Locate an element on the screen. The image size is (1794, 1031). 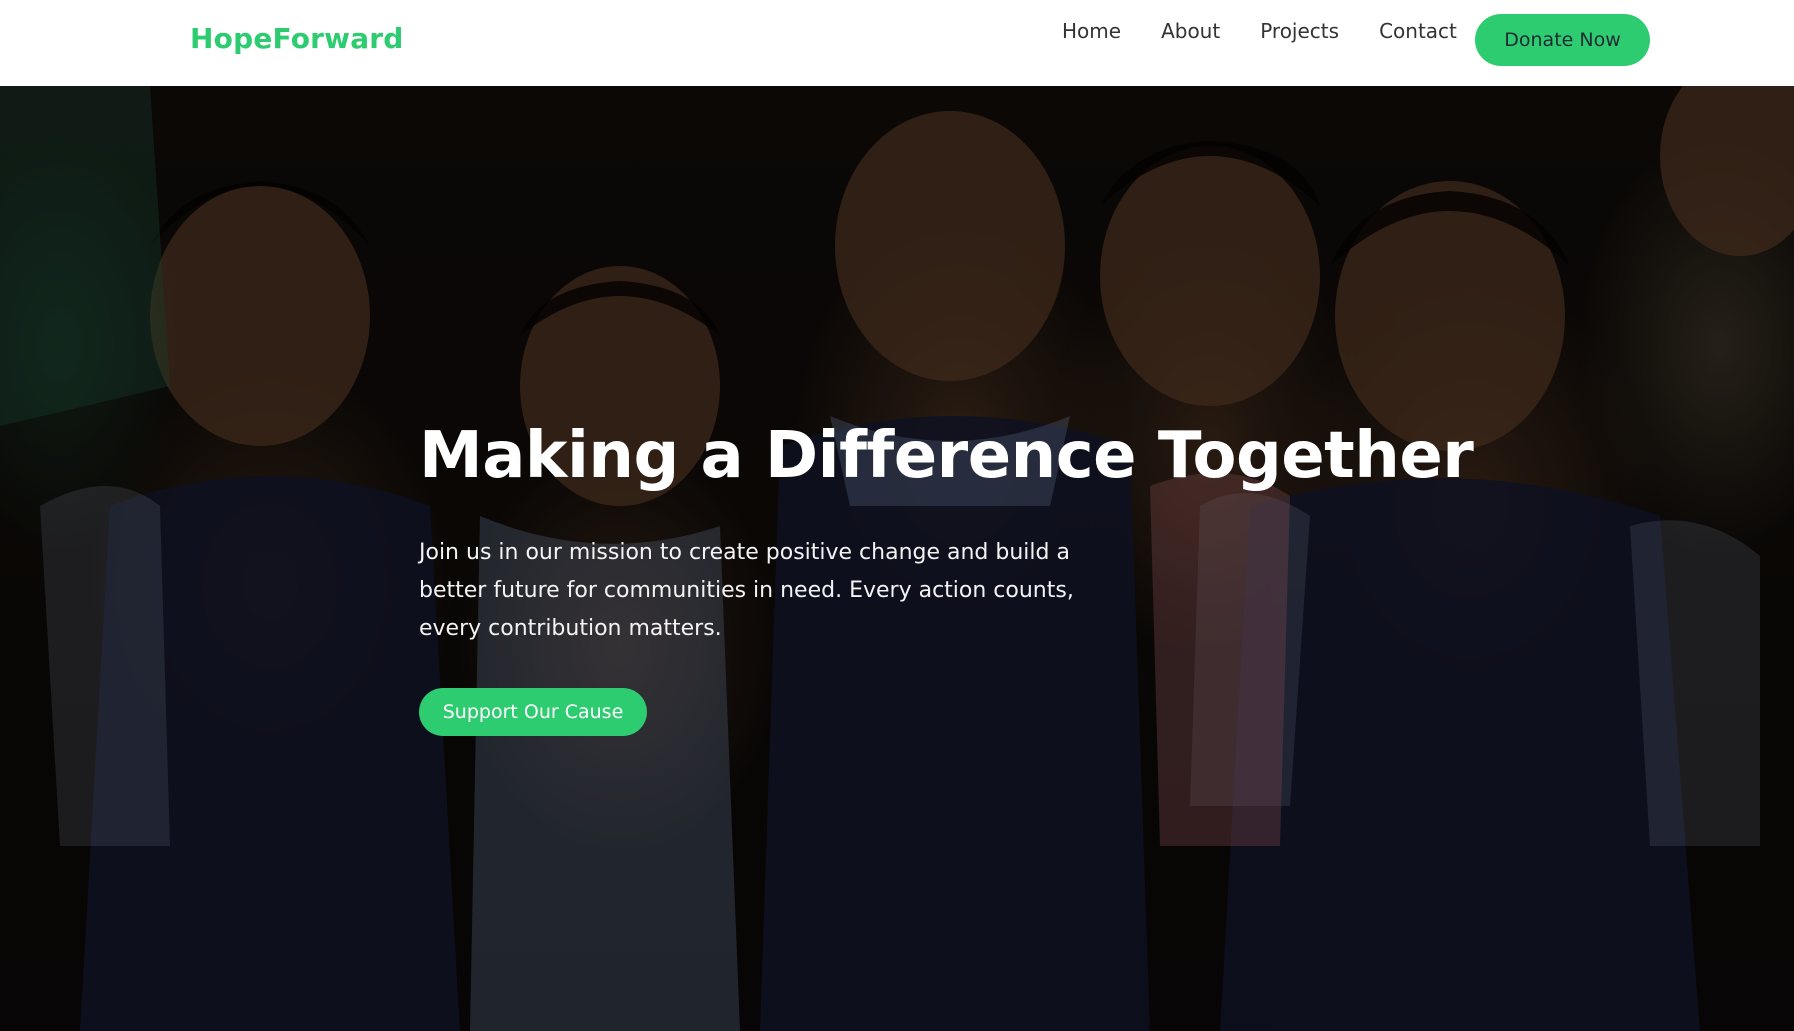
nav-link-home: Home is located at coordinates (1091, 31).